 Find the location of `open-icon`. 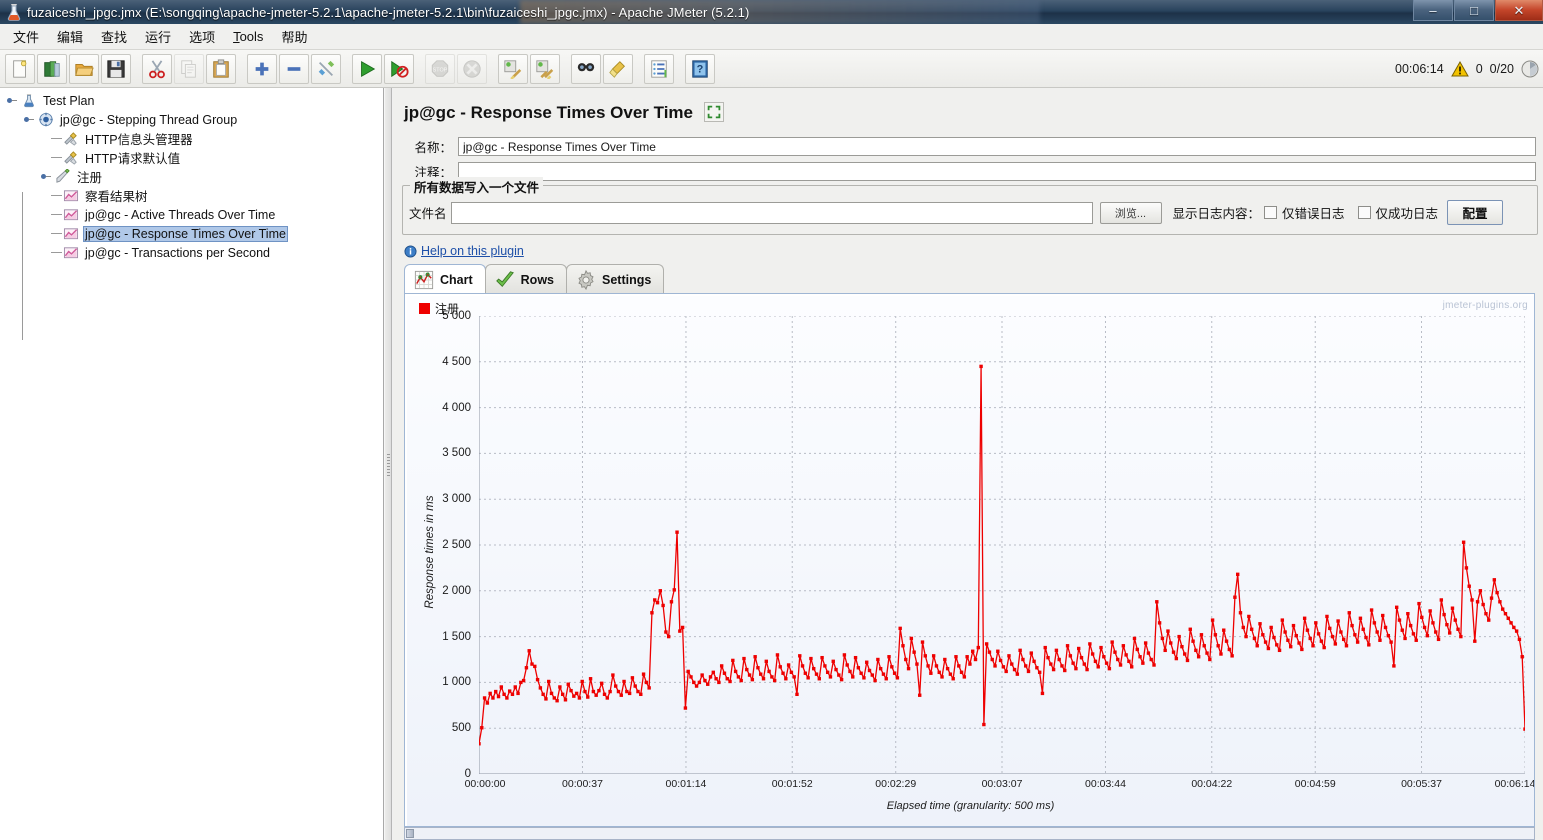

open-icon is located at coordinates (84, 69).